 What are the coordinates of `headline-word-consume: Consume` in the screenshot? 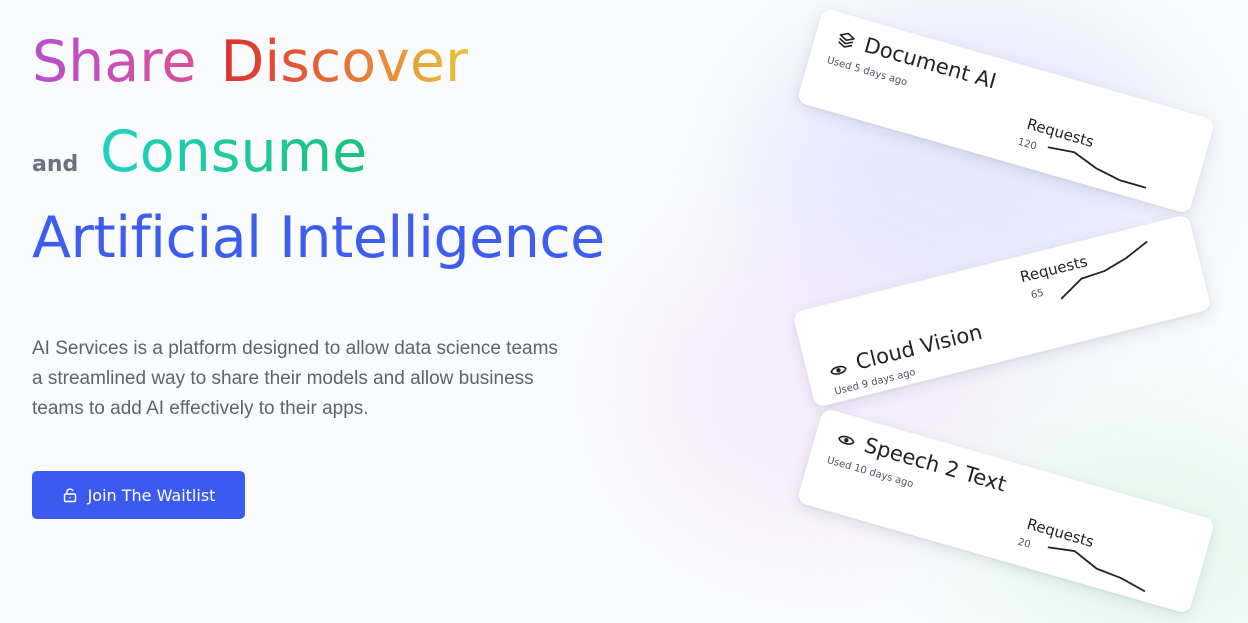 It's located at (233, 152).